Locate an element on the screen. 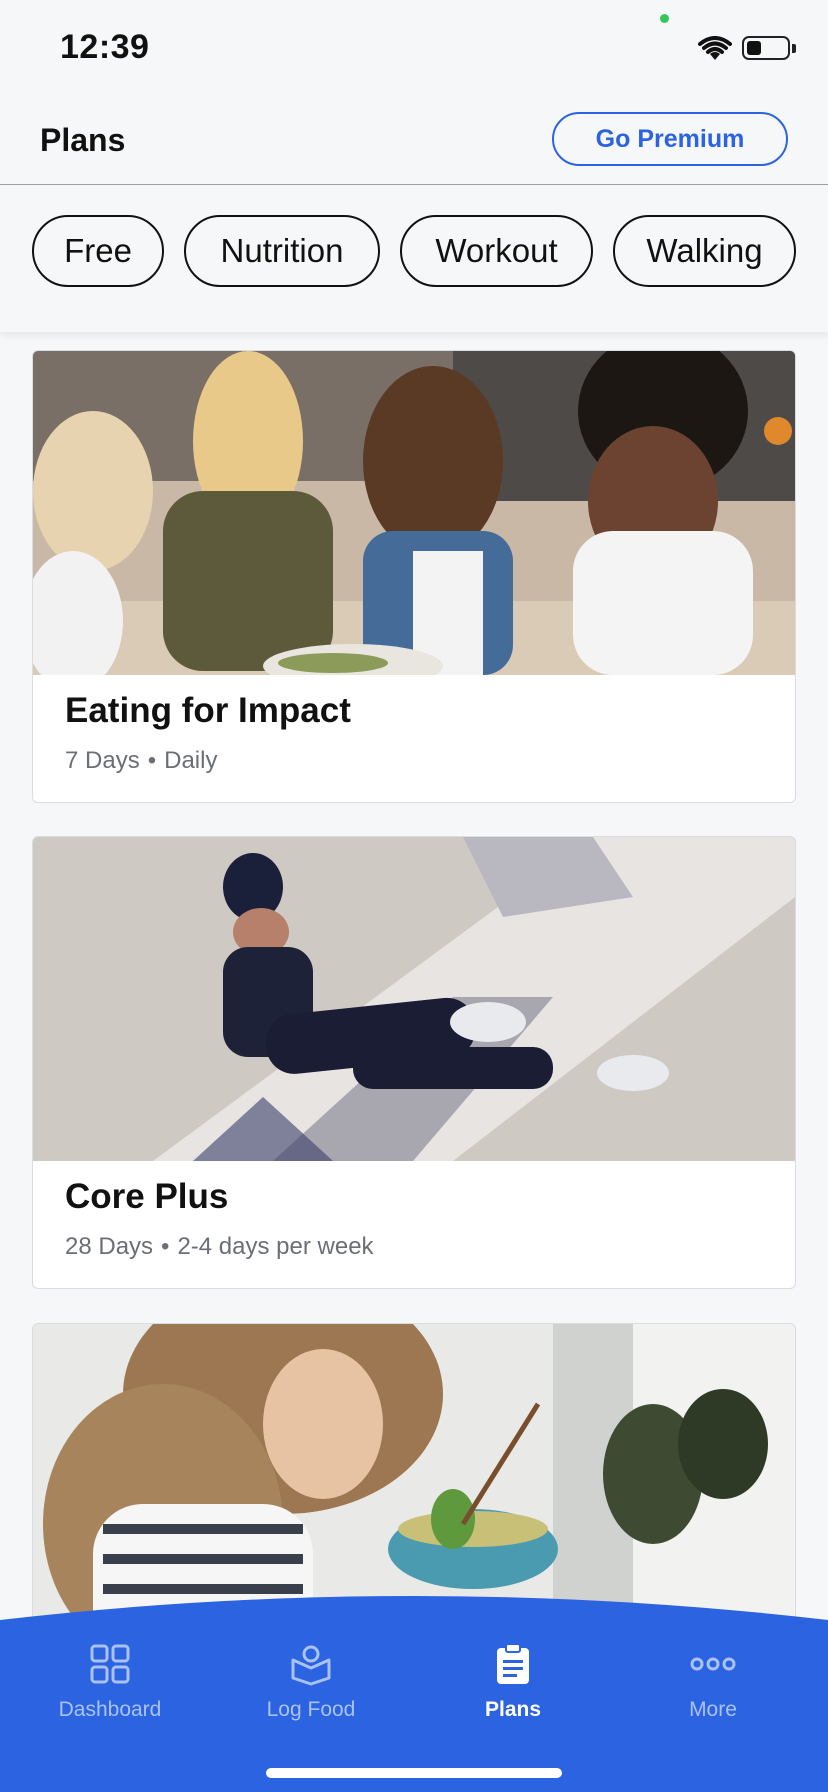 The height and width of the screenshot is (1792, 828). dashboard-icon is located at coordinates (110, 1664).